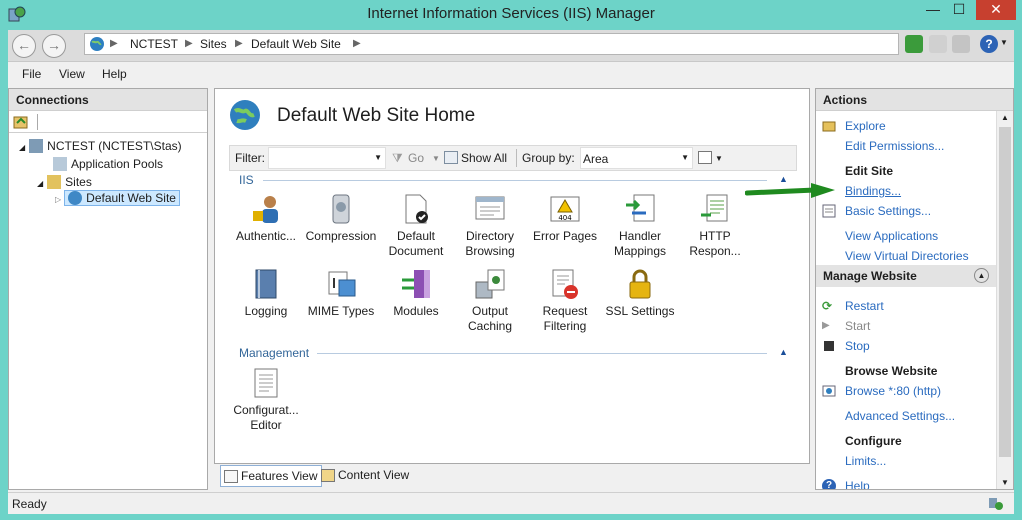  Describe the element at coordinates (72, 74) in the screenshot. I see `menu-view: View` at that location.